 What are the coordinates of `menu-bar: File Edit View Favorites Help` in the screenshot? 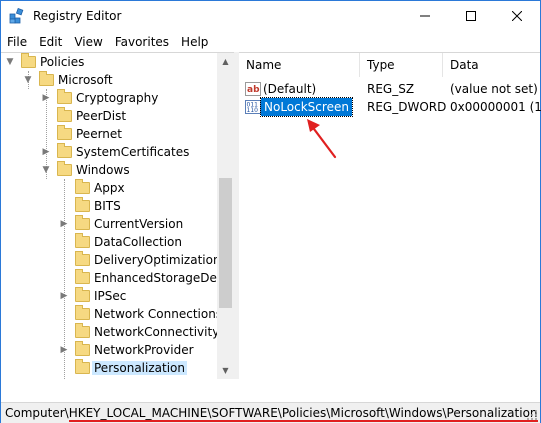 It's located at (270, 42).